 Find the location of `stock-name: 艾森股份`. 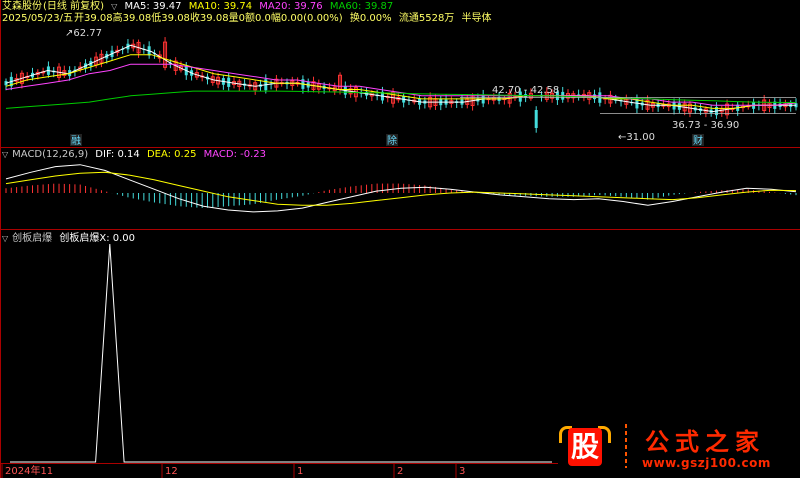

stock-name: 艾森股份 is located at coordinates (22, 6).